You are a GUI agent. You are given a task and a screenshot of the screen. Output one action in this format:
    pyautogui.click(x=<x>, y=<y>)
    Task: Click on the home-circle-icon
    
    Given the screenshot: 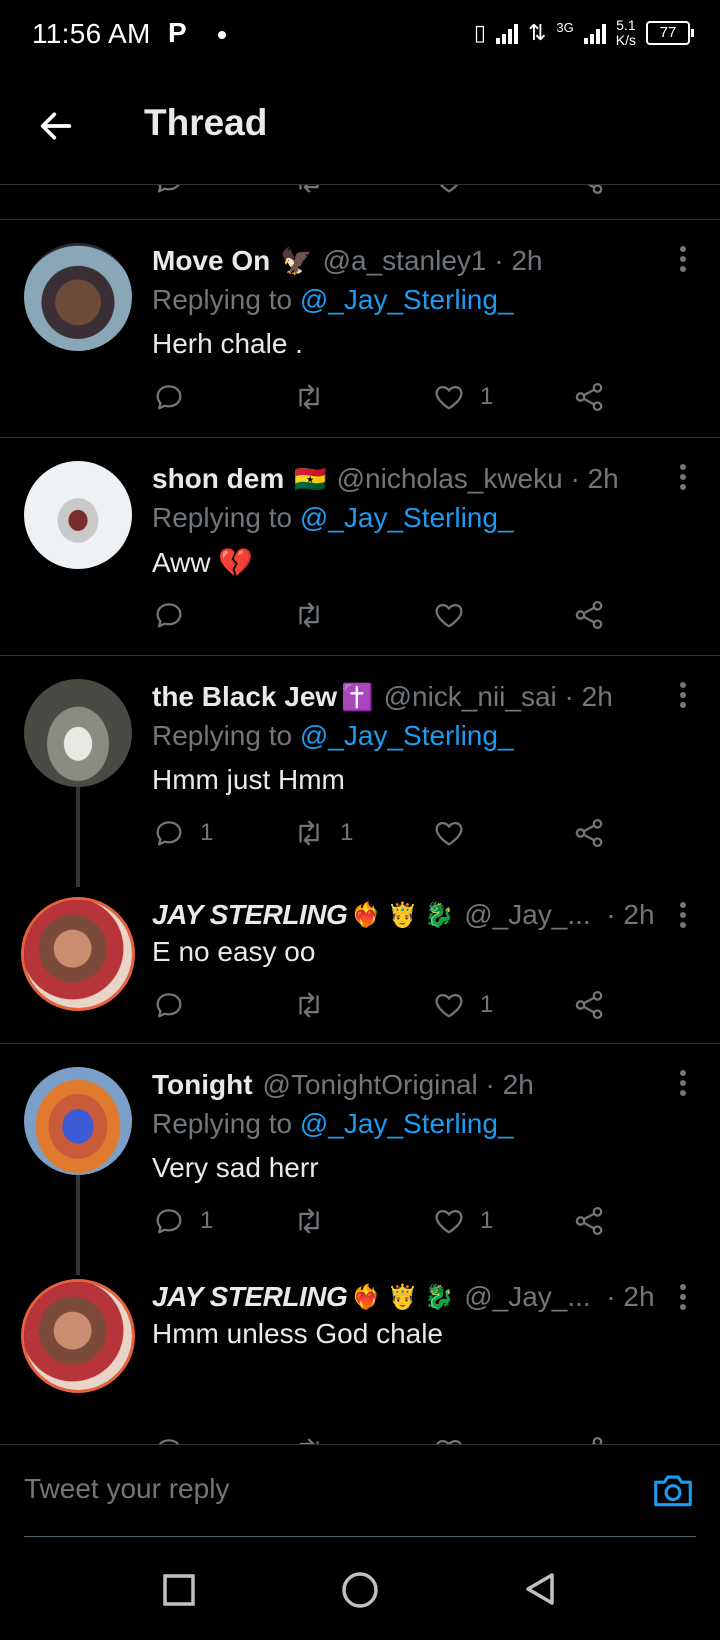 What is the action you would take?
    pyautogui.click(x=360, y=1590)
    